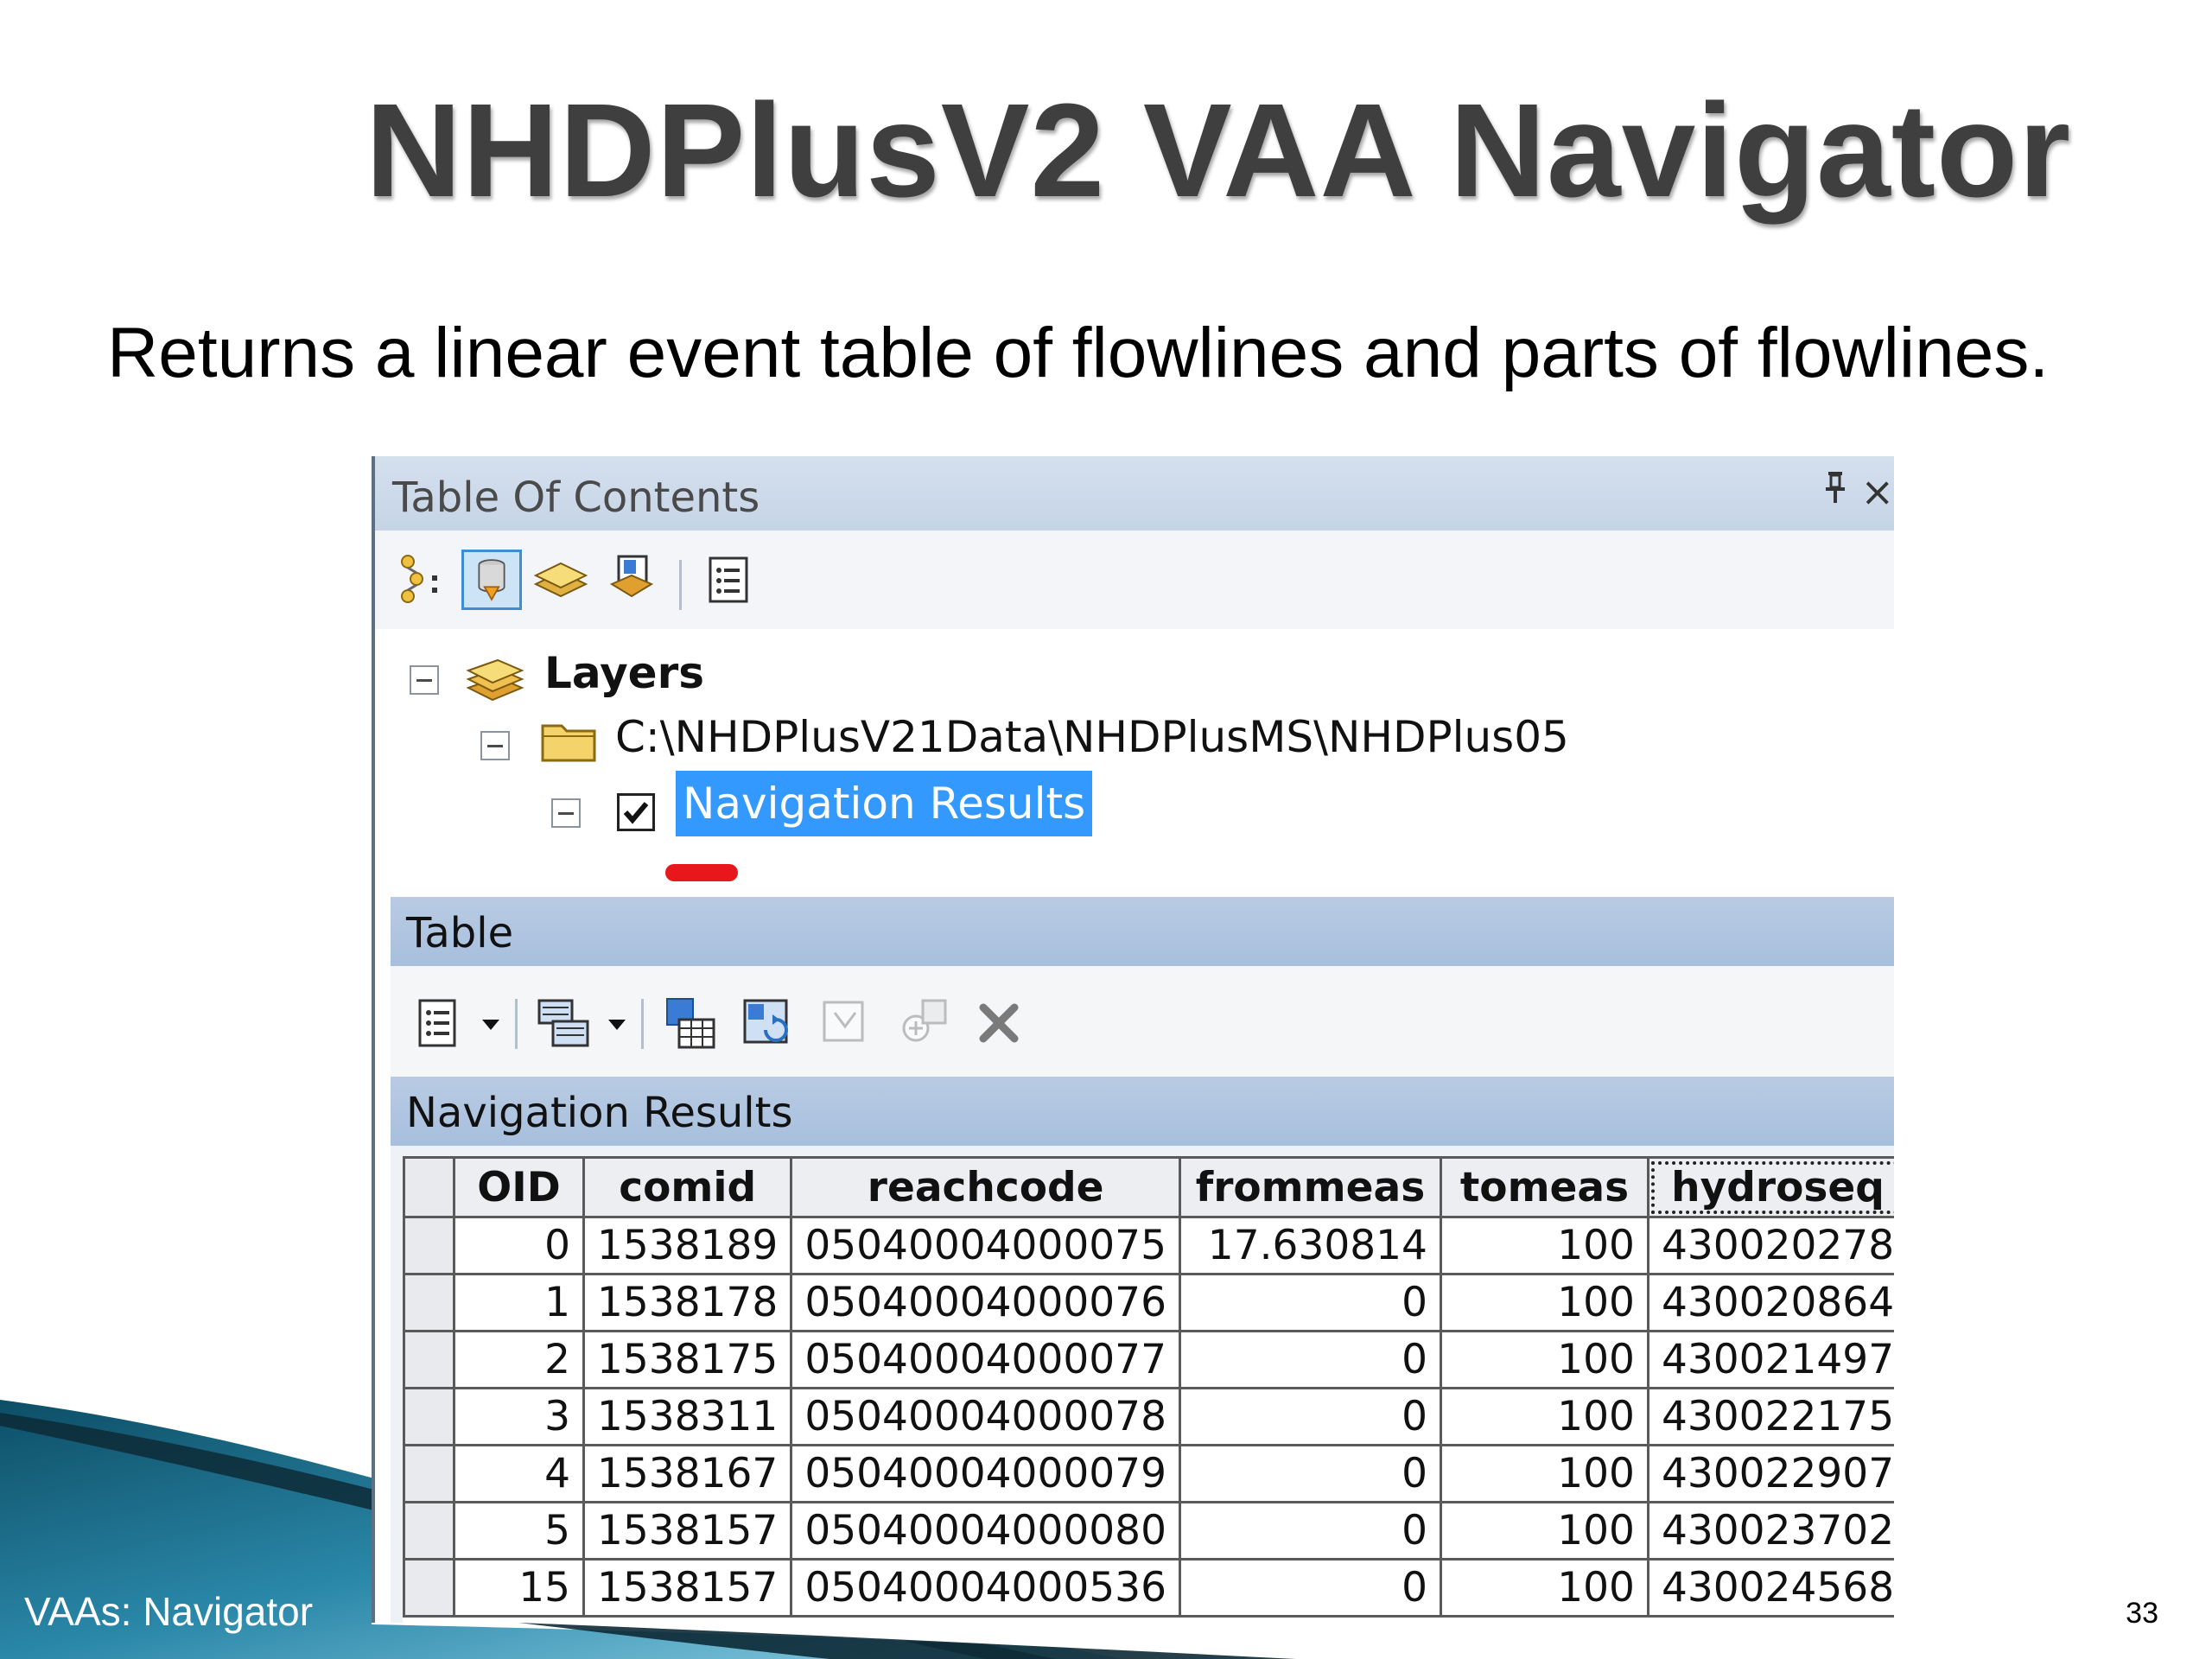  What do you see at coordinates (986, 1359) in the screenshot?
I see `cell-reachcode: 05040004000077` at bounding box center [986, 1359].